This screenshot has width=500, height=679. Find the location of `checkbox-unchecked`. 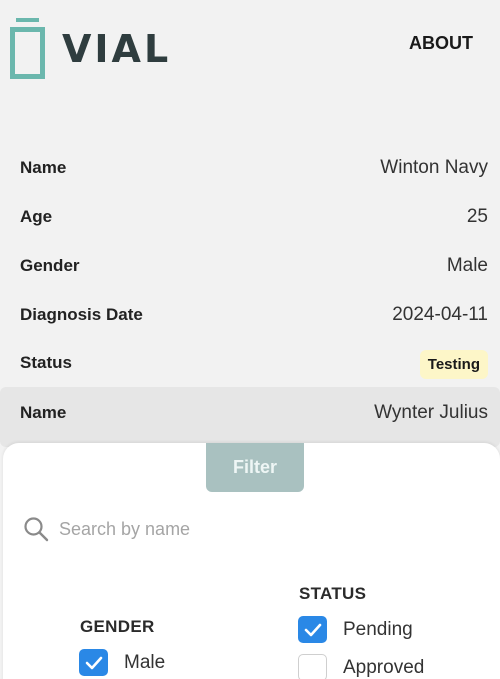

checkbox-unchecked is located at coordinates (312, 666).